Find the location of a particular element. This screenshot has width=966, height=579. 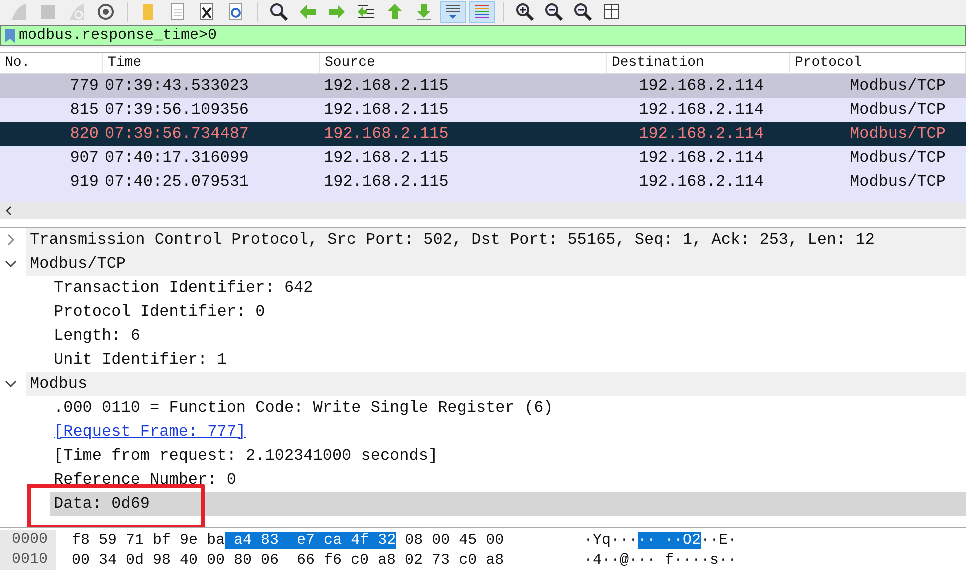

table-cell-text: 07:40:17.316099 is located at coordinates (177, 158).